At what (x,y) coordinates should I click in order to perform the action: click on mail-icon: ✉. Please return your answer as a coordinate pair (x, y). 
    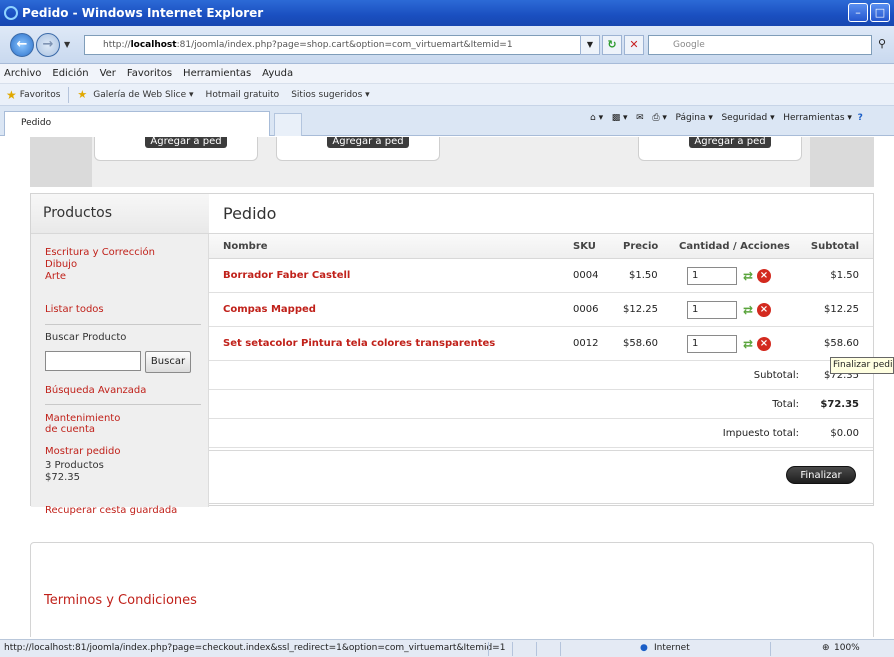
    Looking at the image, I should click on (640, 118).